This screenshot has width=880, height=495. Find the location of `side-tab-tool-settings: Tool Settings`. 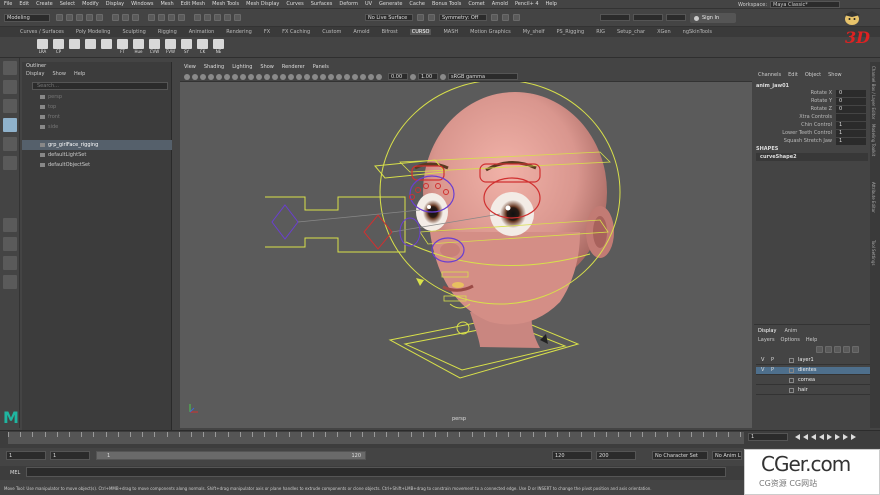

side-tab-tool-settings: Tool Settings is located at coordinates (873, 252).